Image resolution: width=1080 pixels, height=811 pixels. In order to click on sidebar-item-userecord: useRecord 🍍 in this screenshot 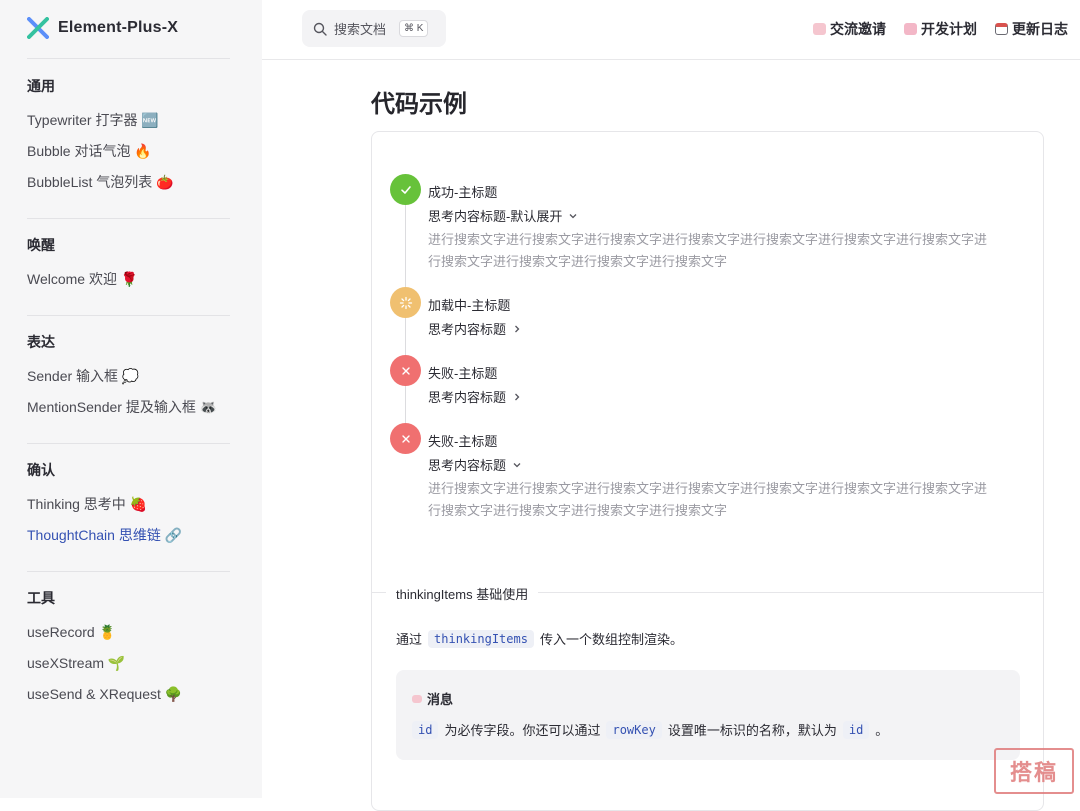, I will do `click(128, 632)`.